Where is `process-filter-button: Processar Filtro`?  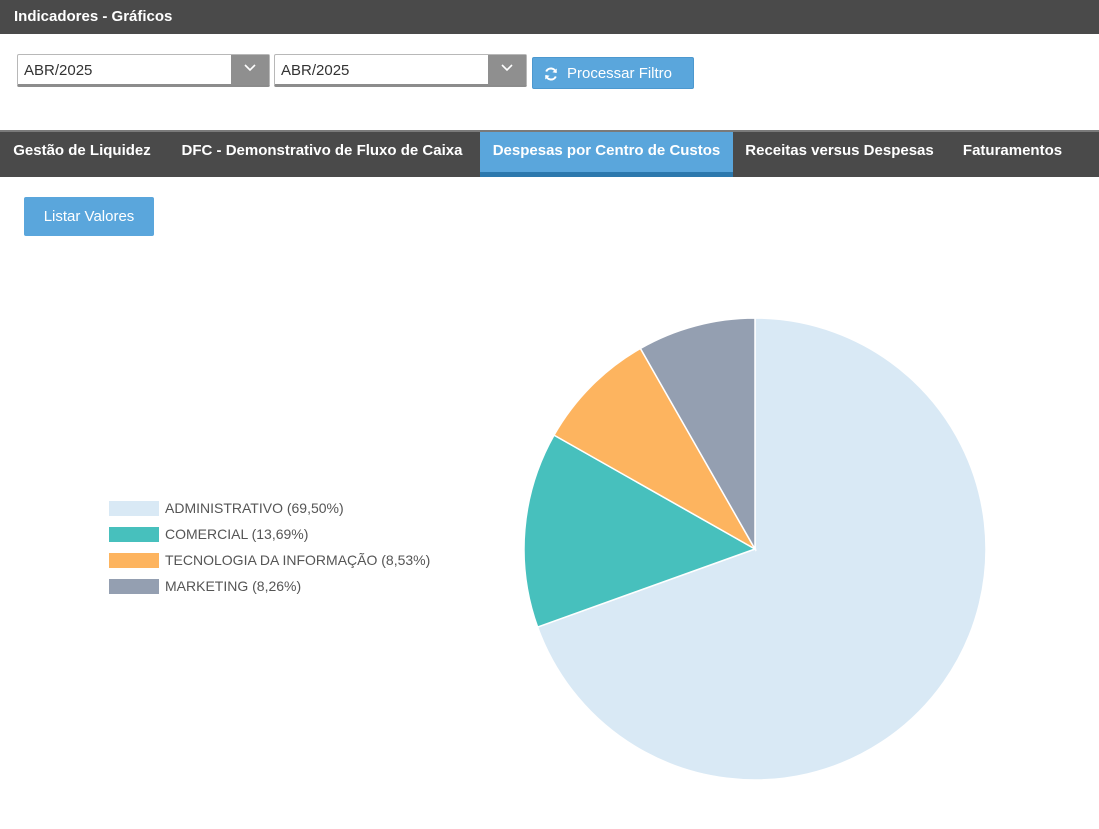 process-filter-button: Processar Filtro is located at coordinates (613, 73).